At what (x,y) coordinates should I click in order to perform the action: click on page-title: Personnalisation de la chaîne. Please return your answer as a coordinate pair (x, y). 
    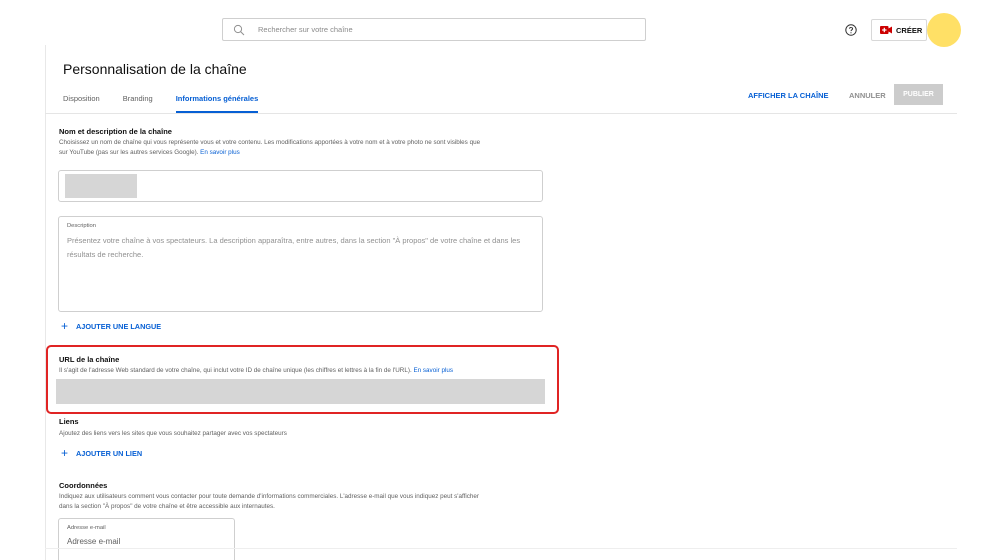
    Looking at the image, I should click on (155, 69).